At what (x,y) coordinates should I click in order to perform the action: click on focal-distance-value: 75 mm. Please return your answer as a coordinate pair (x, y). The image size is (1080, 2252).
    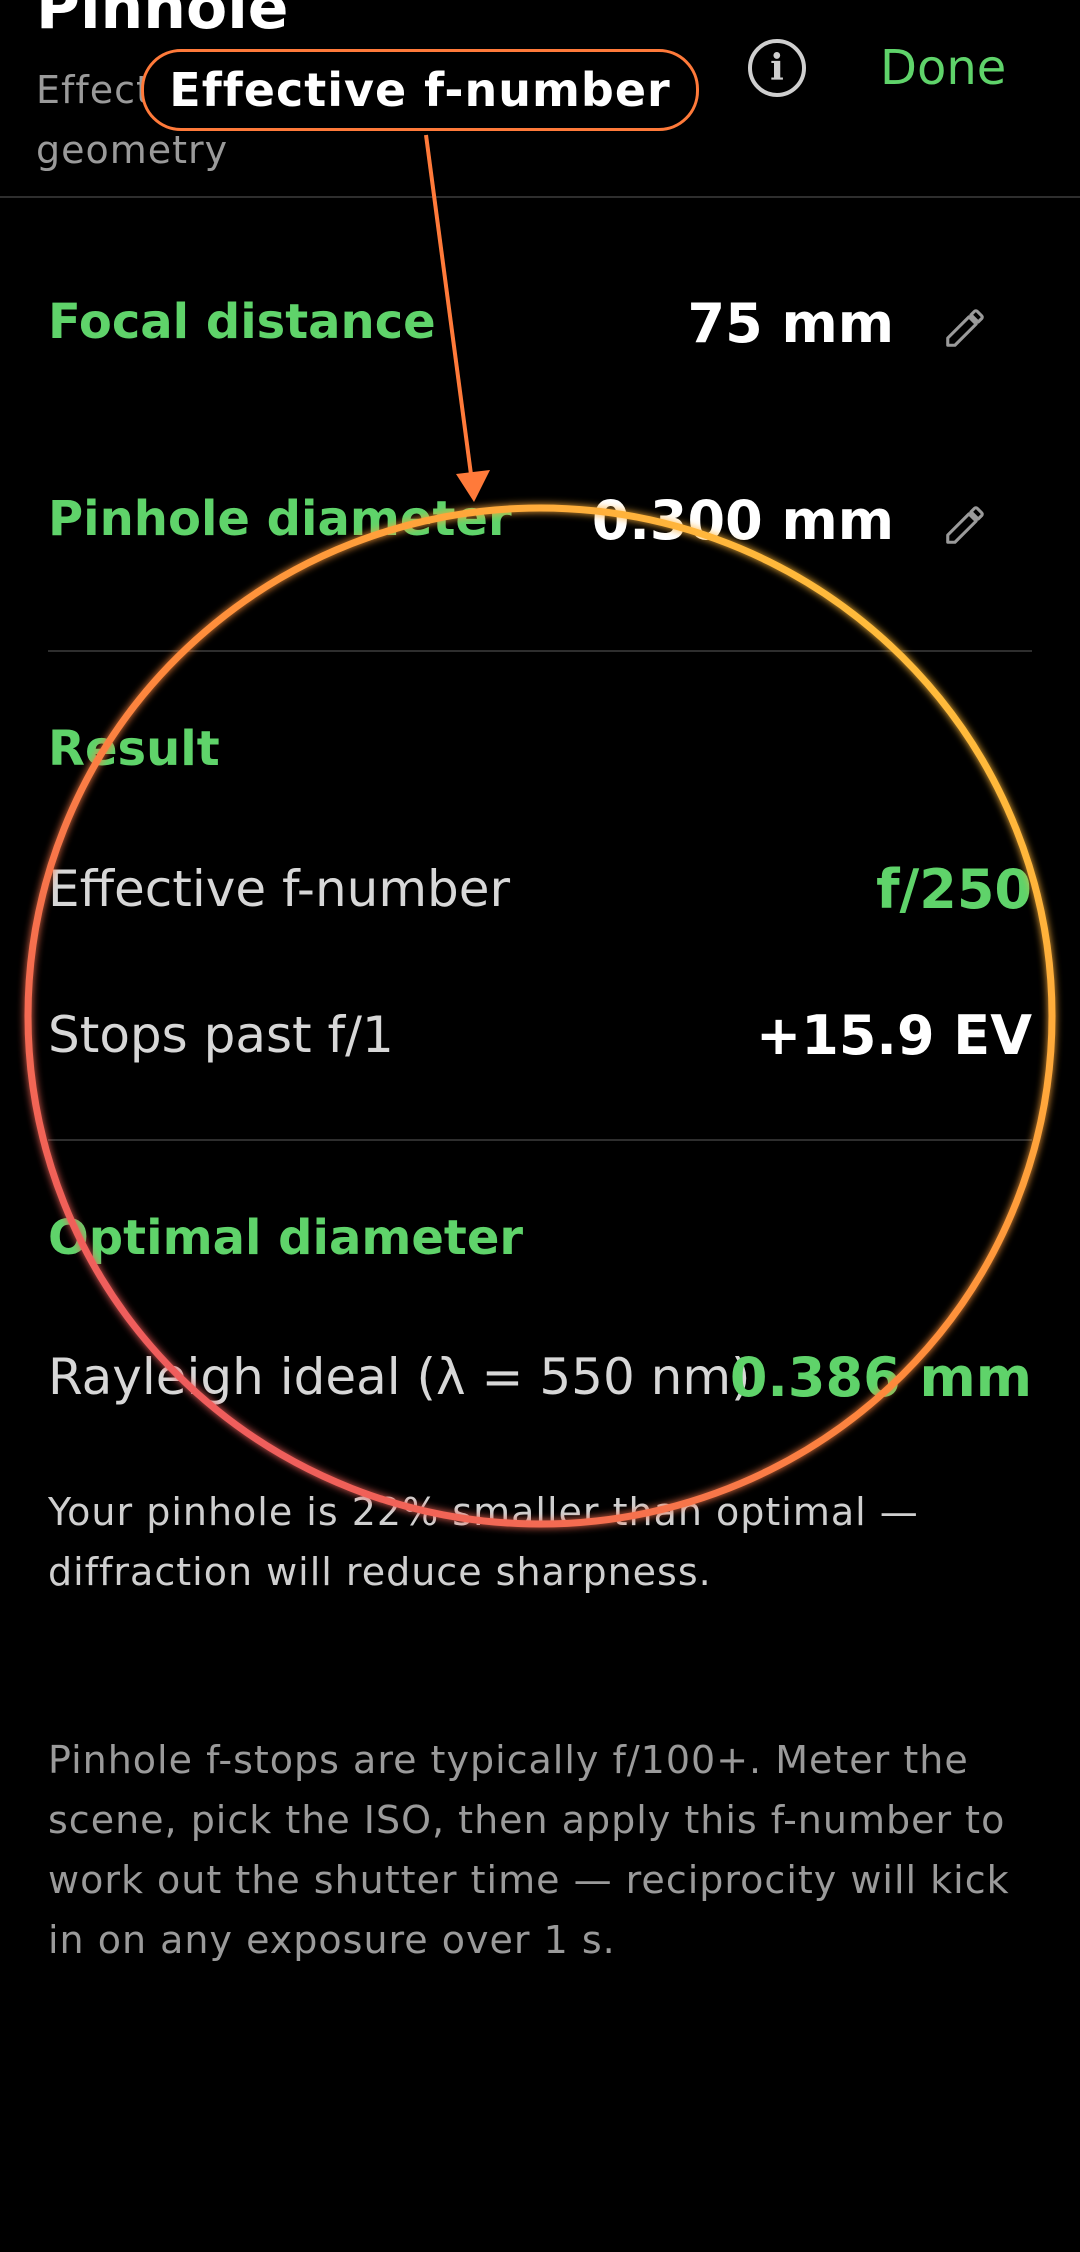
    Looking at the image, I should click on (791, 323).